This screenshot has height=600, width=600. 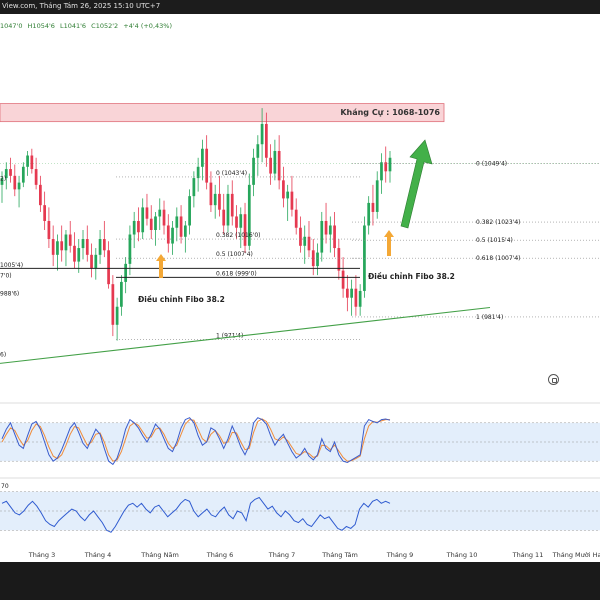 What do you see at coordinates (236, 273) in the screenshot?
I see `fib-left-label: 0.618 (999'0)` at bounding box center [236, 273].